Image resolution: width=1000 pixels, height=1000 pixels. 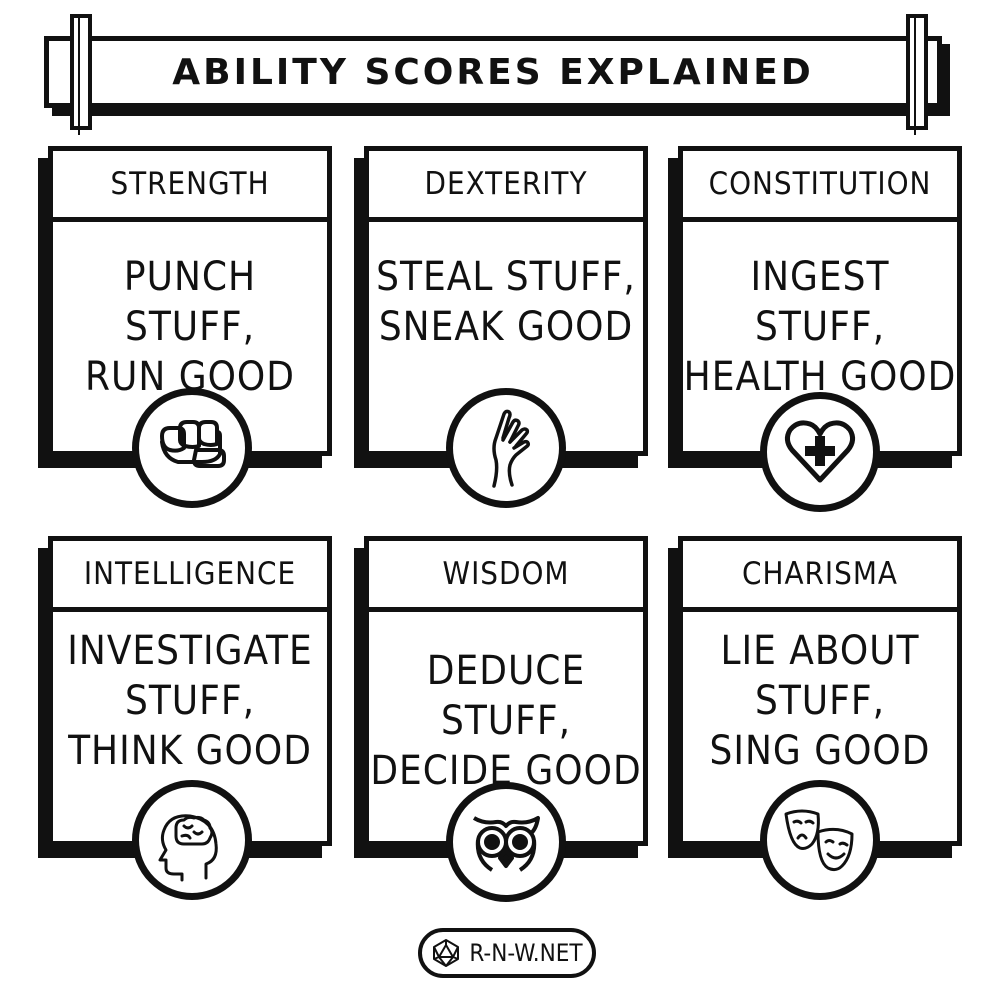 What do you see at coordinates (506, 696) in the screenshot?
I see `description-line: DEDUCE STUFF,` at bounding box center [506, 696].